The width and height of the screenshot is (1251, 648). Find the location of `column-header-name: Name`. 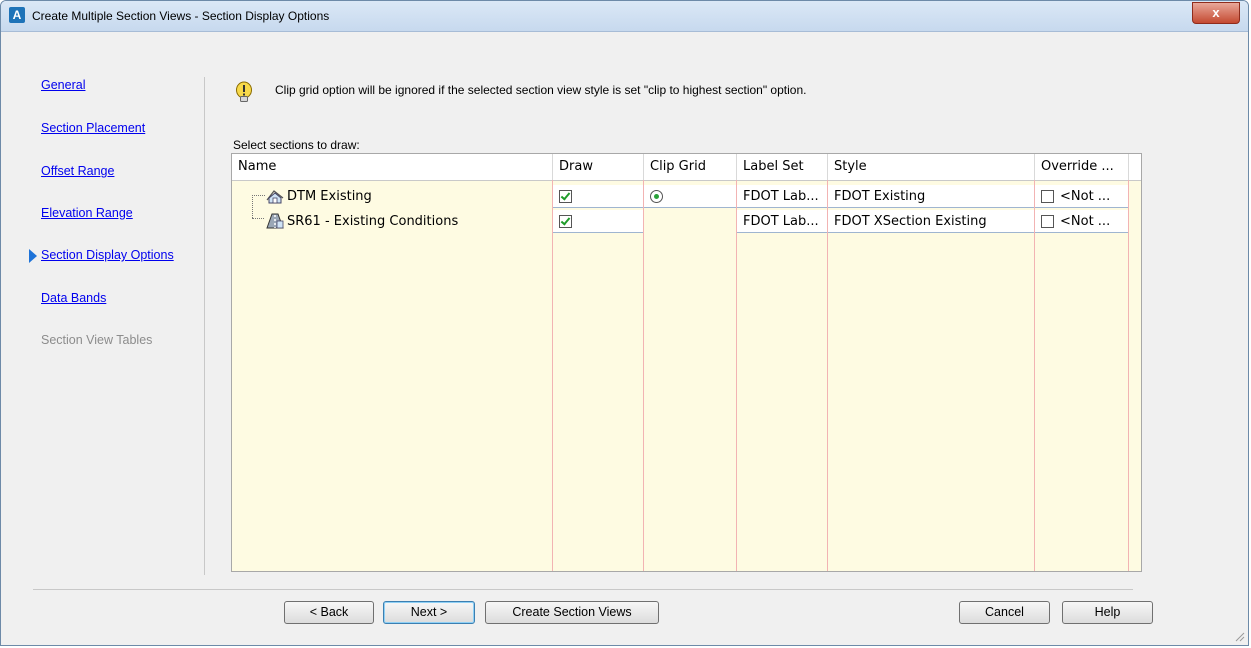

column-header-name: Name is located at coordinates (392, 167).